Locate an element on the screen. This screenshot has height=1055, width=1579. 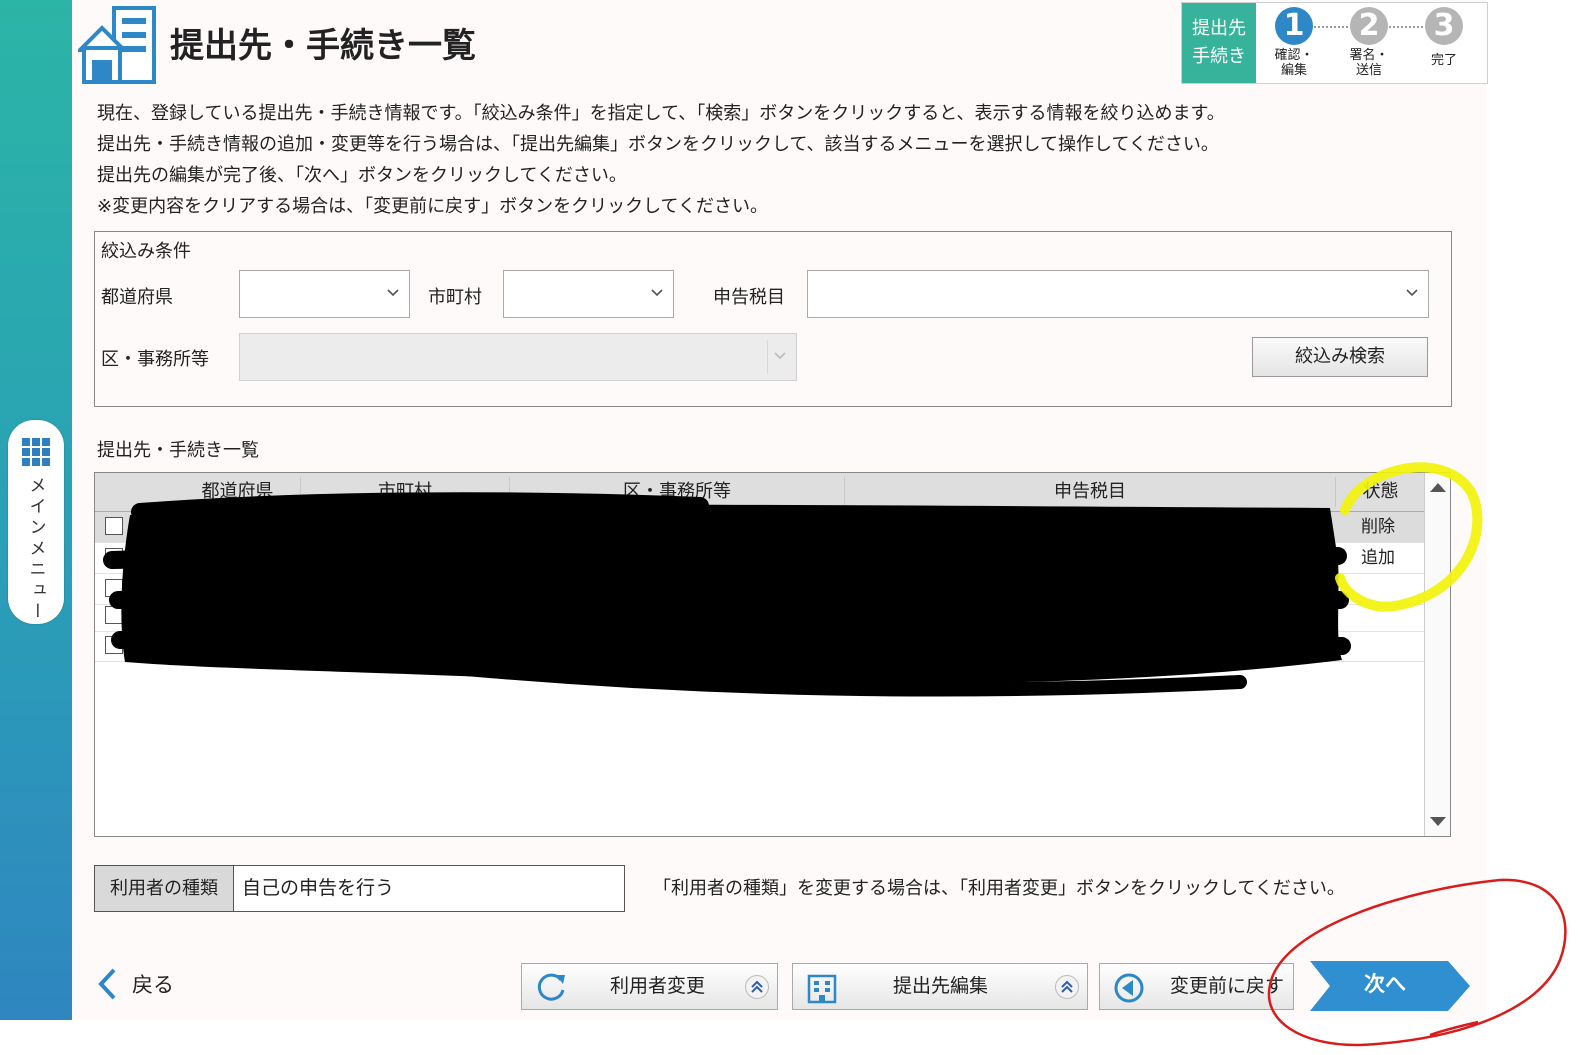
column-header-status: 状態 is located at coordinates (1380, 491).